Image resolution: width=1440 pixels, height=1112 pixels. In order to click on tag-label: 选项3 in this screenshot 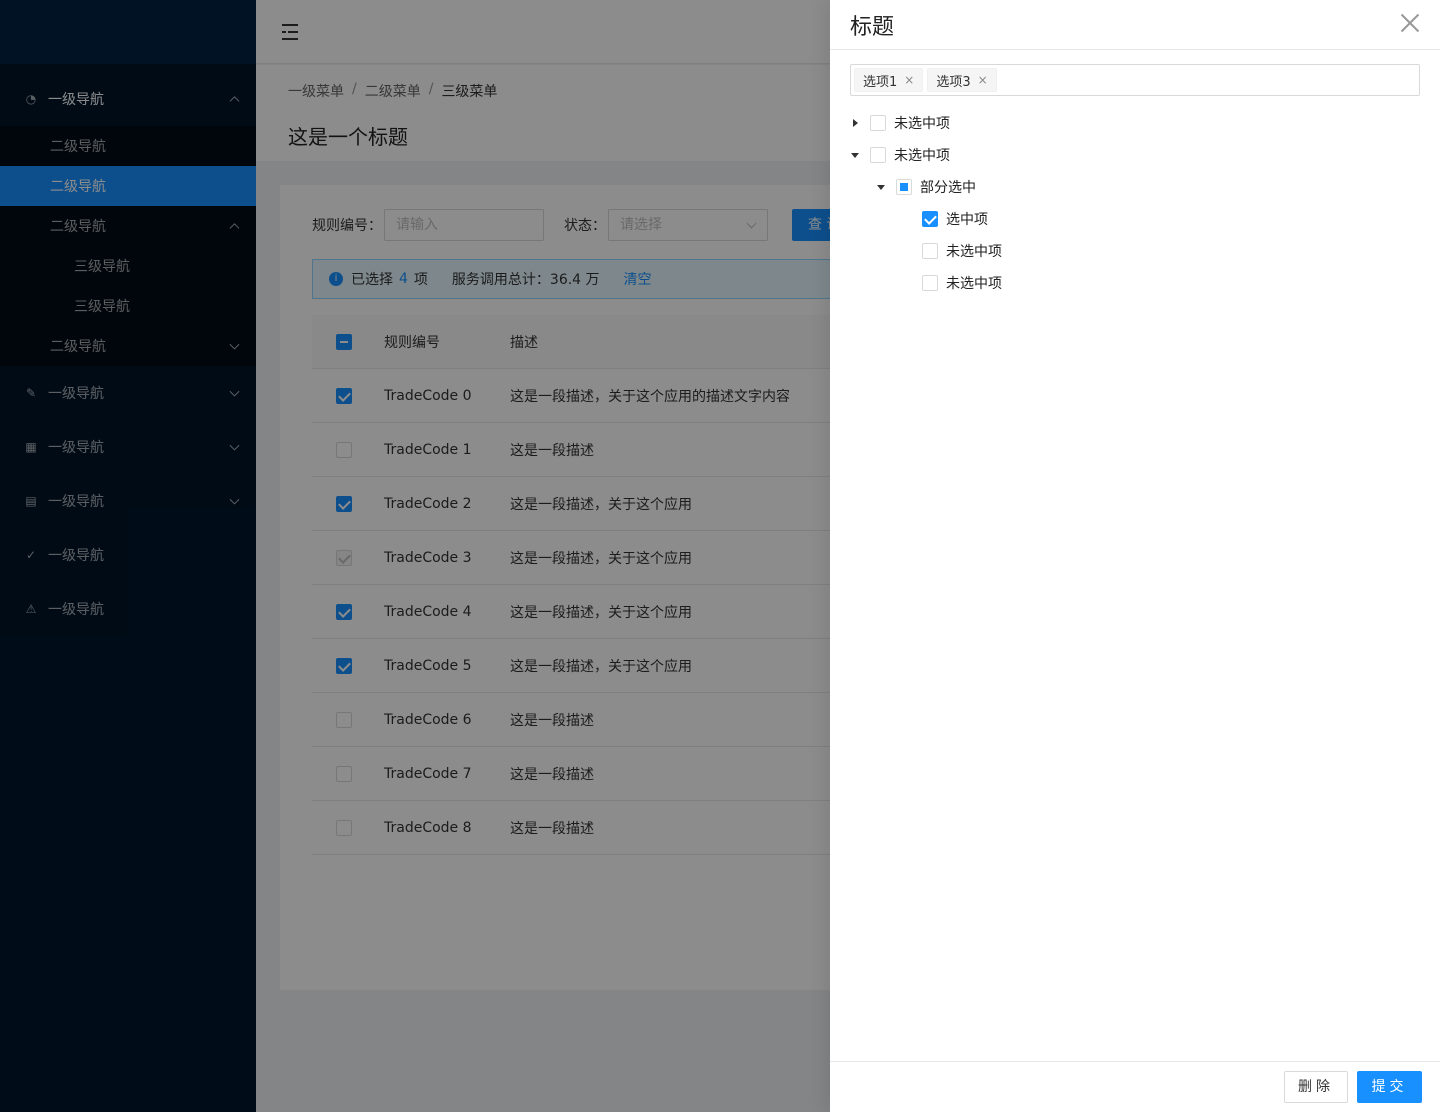, I will do `click(953, 82)`.